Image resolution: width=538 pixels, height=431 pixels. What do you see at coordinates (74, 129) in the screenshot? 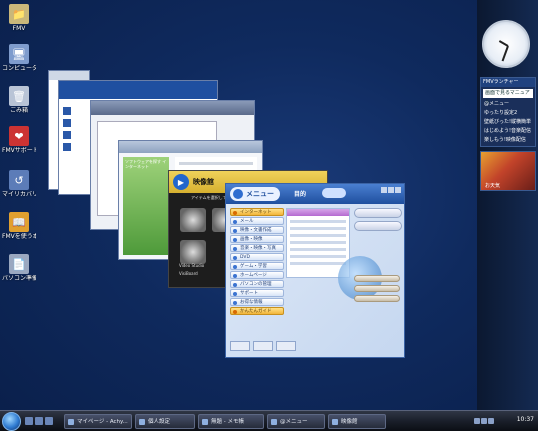
I see `window-sidebar` at bounding box center [74, 129].